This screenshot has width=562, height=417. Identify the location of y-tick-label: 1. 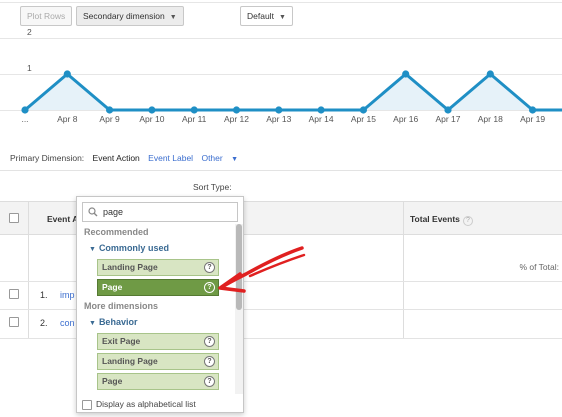
(29, 68).